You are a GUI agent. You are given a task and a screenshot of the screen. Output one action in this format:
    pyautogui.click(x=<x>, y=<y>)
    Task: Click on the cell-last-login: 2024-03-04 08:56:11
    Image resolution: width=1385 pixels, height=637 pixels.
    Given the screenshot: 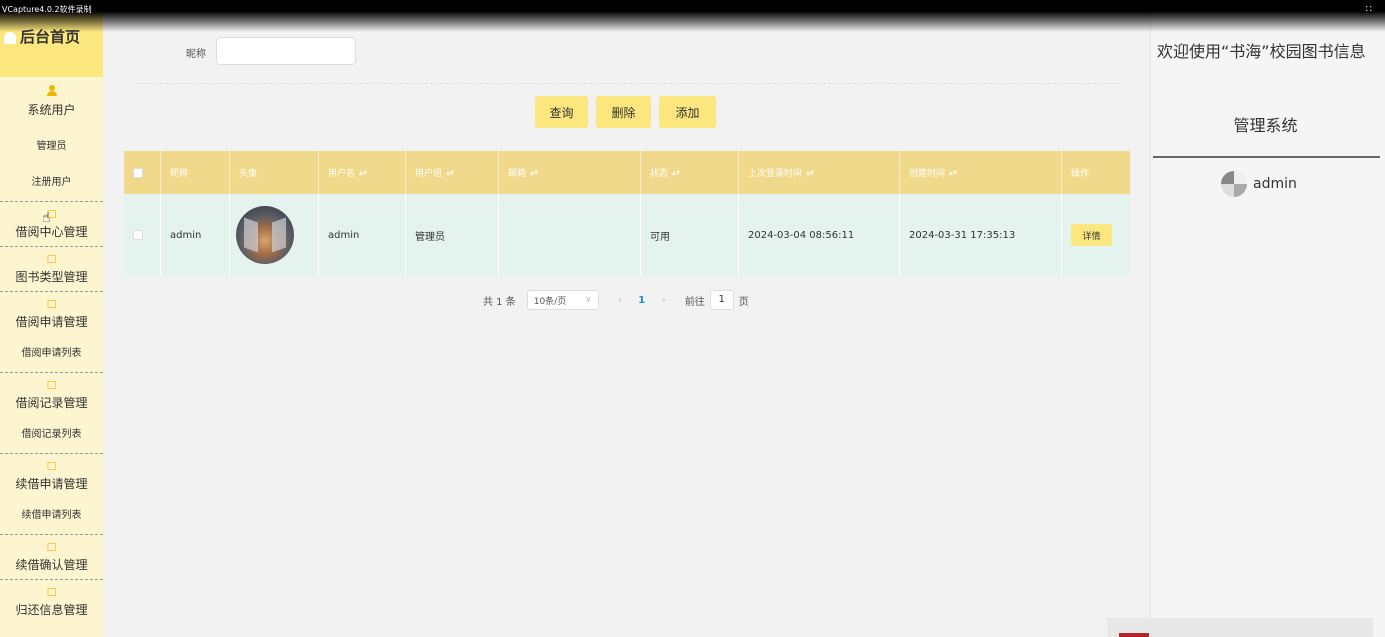 What is the action you would take?
    pyautogui.click(x=819, y=235)
    